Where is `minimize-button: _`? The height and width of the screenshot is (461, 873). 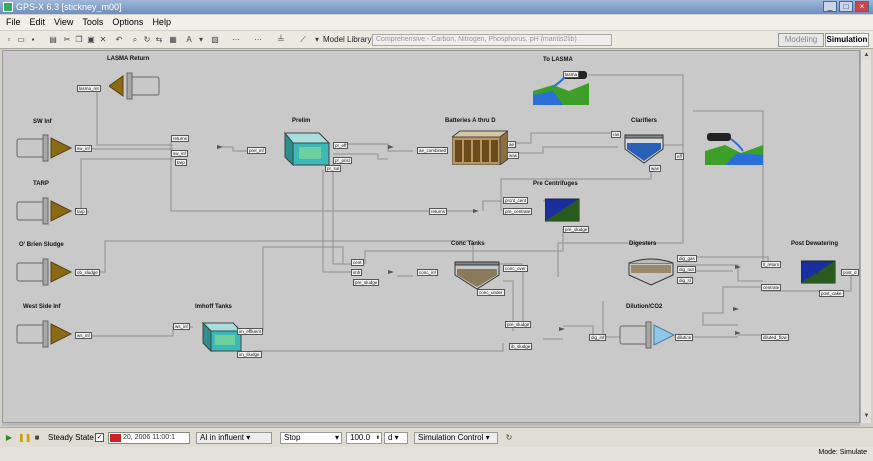
minimize-button: _ is located at coordinates (830, 6).